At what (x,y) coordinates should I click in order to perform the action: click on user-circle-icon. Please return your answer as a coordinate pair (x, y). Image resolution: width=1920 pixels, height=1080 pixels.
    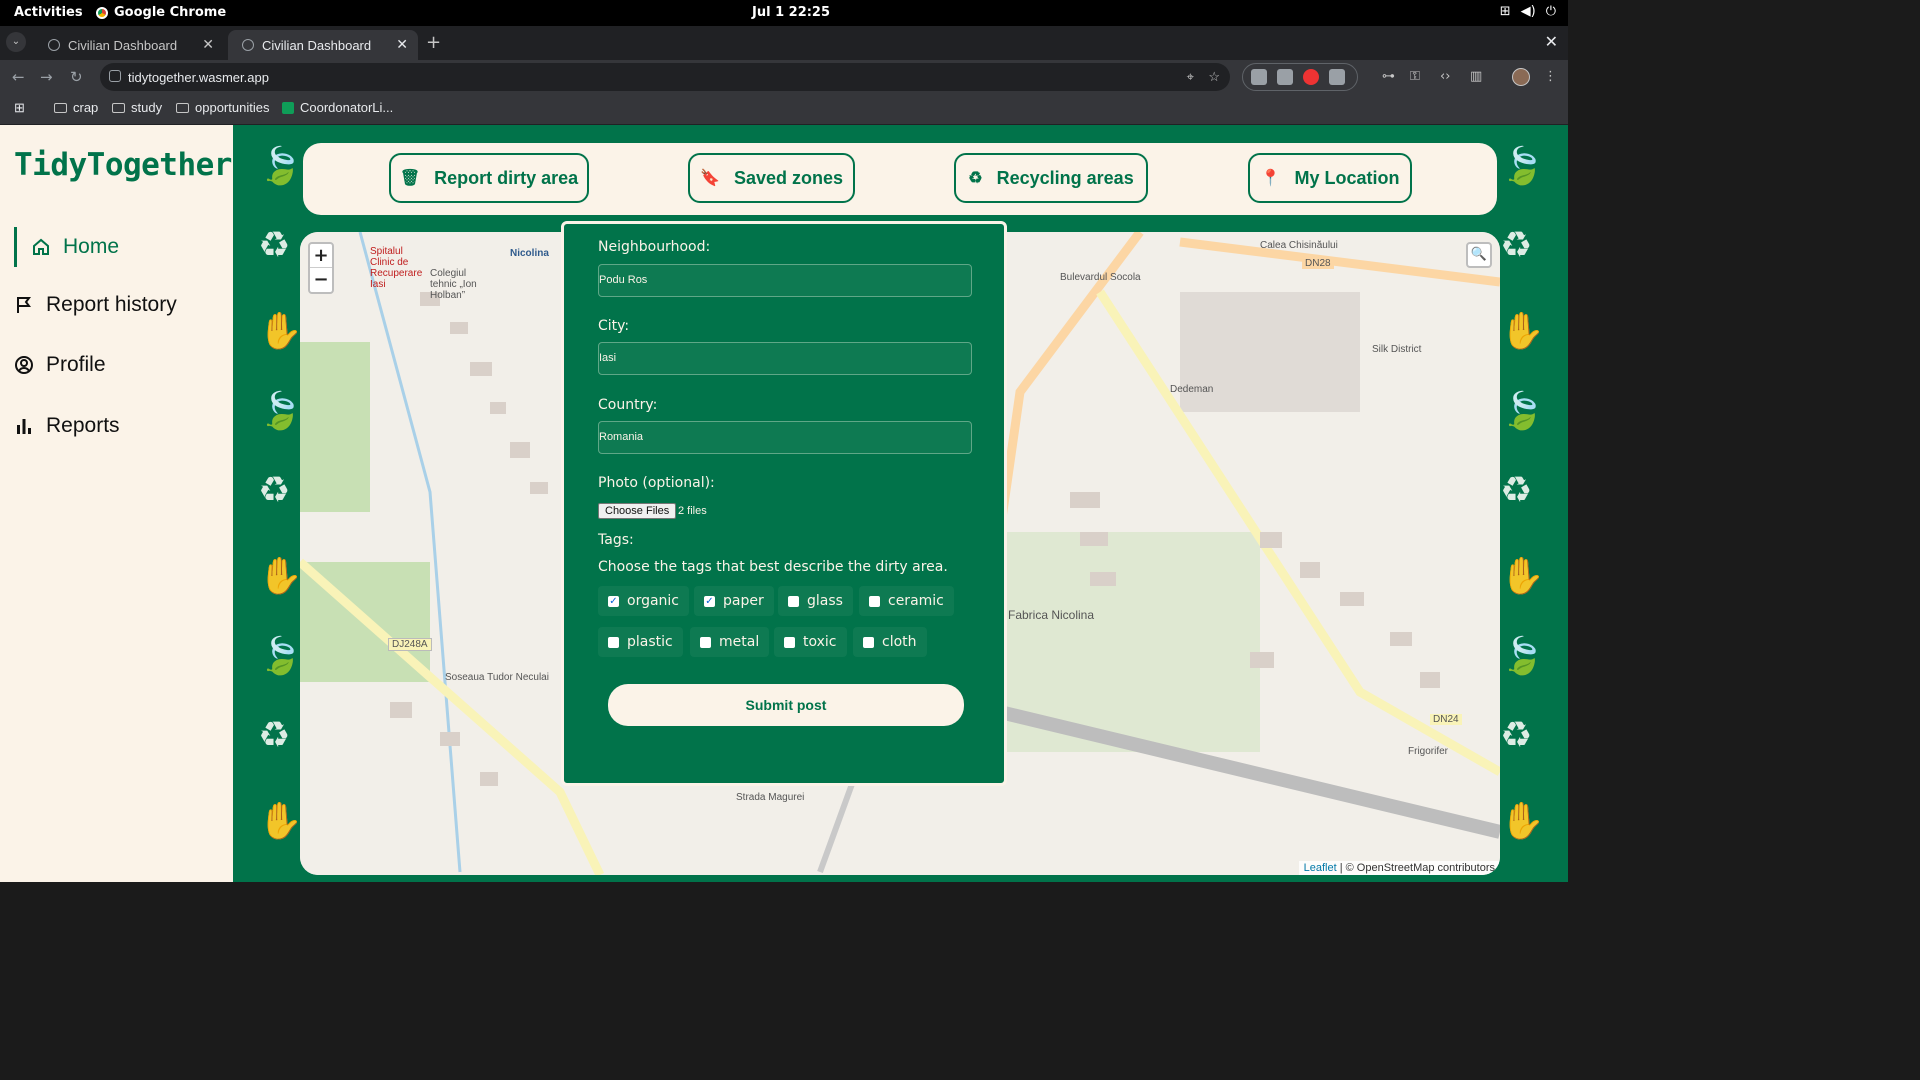
    Looking at the image, I should click on (24, 365).